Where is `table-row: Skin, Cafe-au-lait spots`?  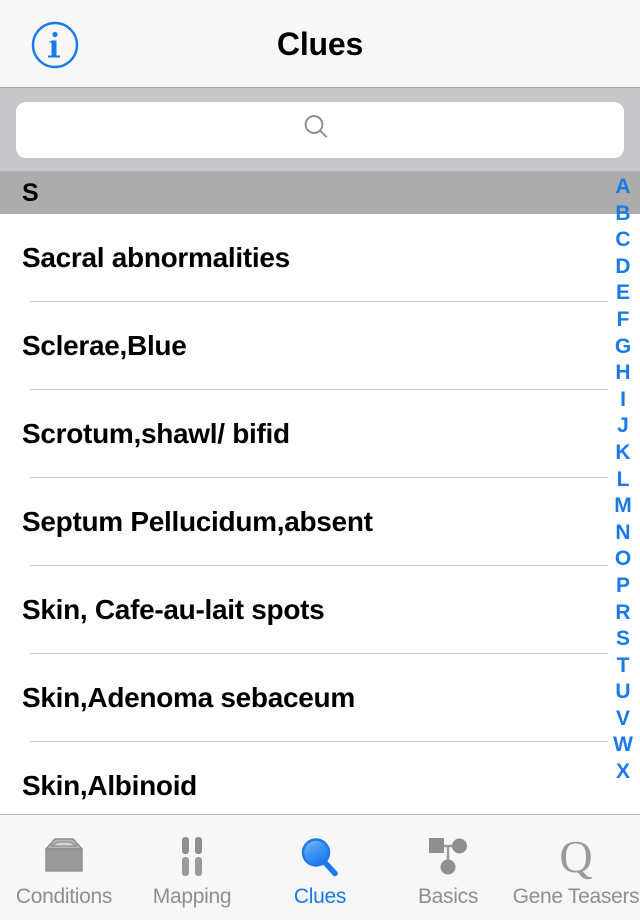 table-row: Skin, Cafe-au-lait spots is located at coordinates (320, 610).